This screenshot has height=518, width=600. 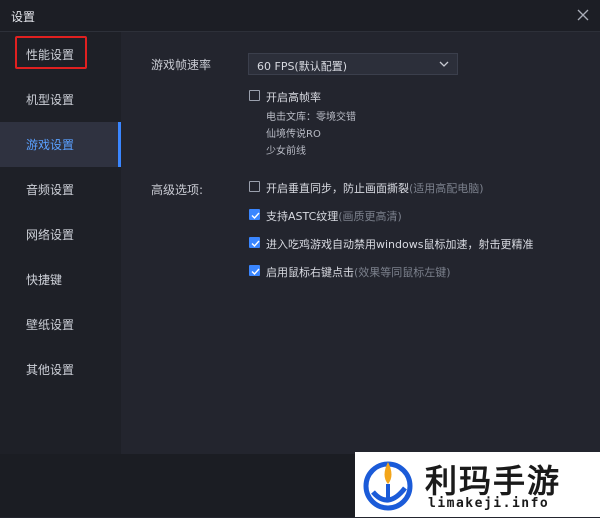 I want to click on vsync-checkbox, so click(x=254, y=186).